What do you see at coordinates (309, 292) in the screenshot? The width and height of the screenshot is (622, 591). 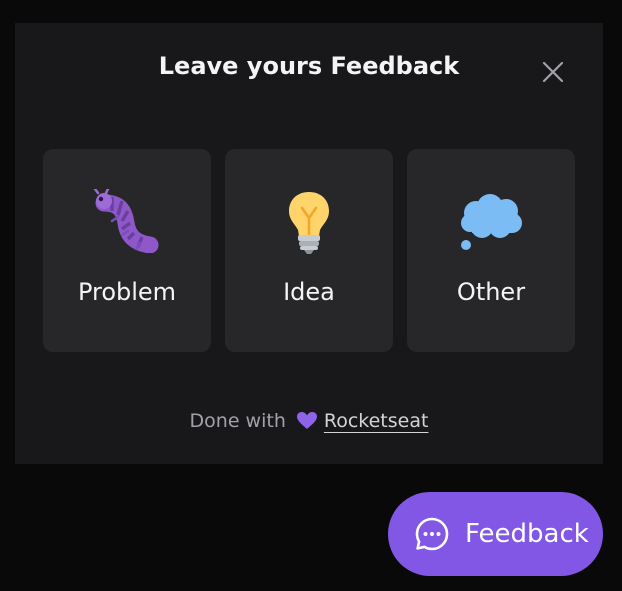 I see `feedback-type-label: Idea` at bounding box center [309, 292].